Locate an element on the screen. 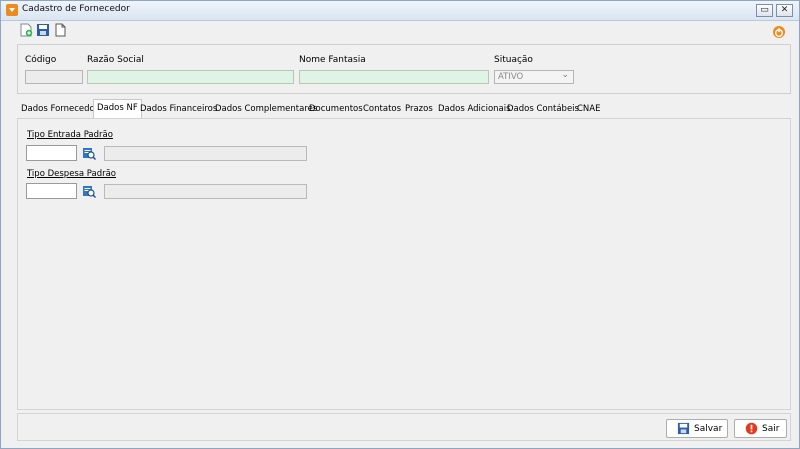 The height and width of the screenshot is (449, 800). tipo-entrada-code-input is located at coordinates (51, 153).